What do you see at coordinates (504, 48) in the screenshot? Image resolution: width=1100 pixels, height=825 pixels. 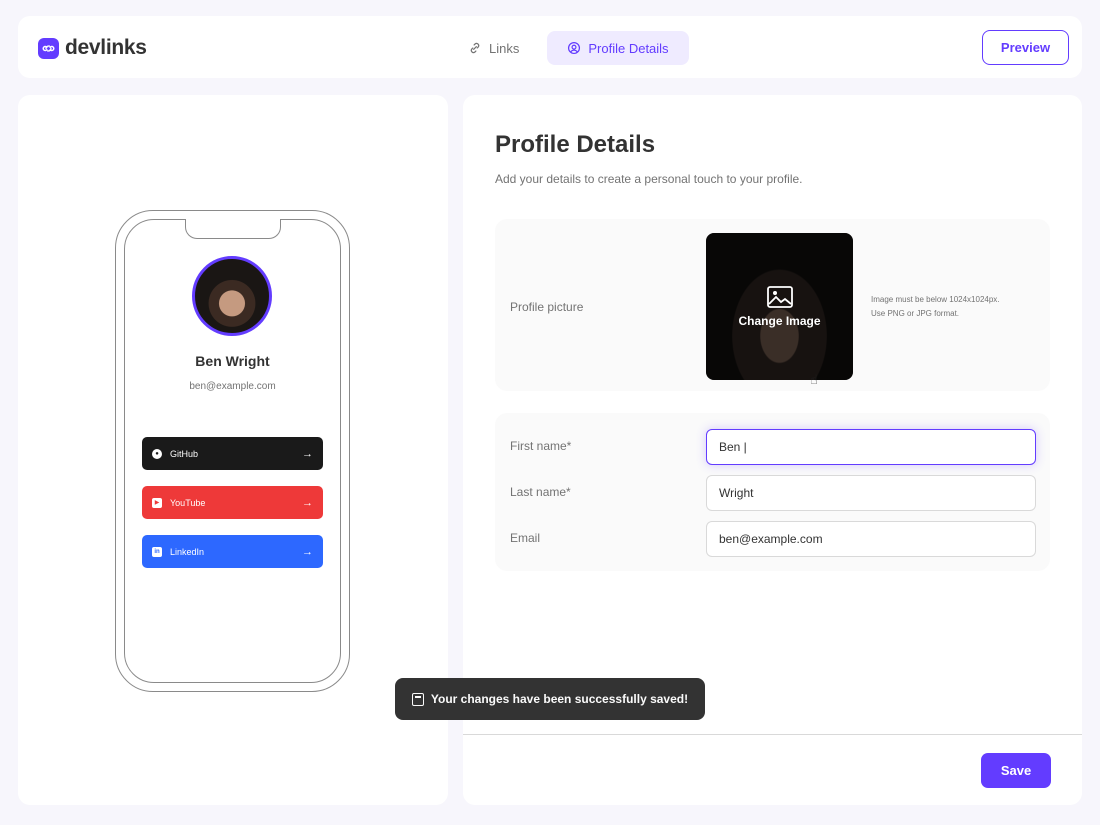 I see `tab-links-label: Links` at bounding box center [504, 48].